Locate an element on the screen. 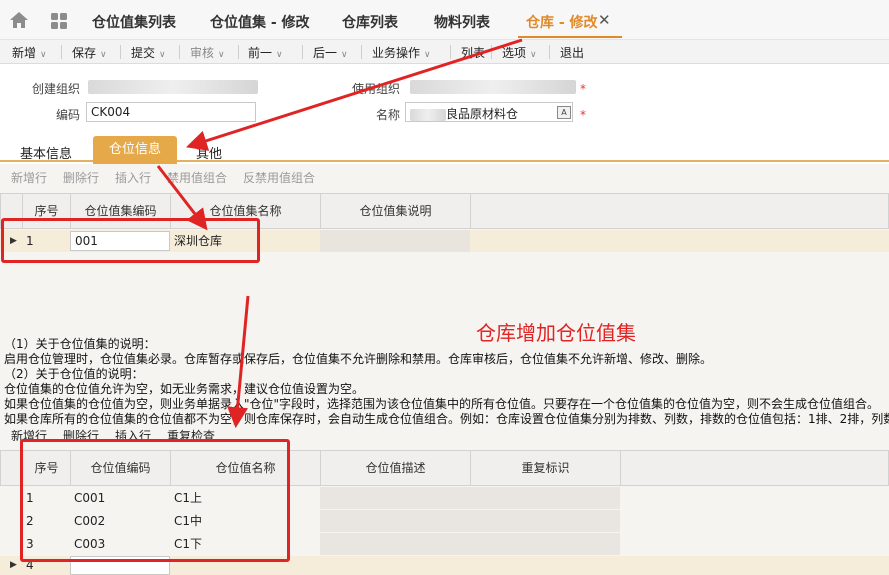  subtab-other: 其他 is located at coordinates (209, 152).